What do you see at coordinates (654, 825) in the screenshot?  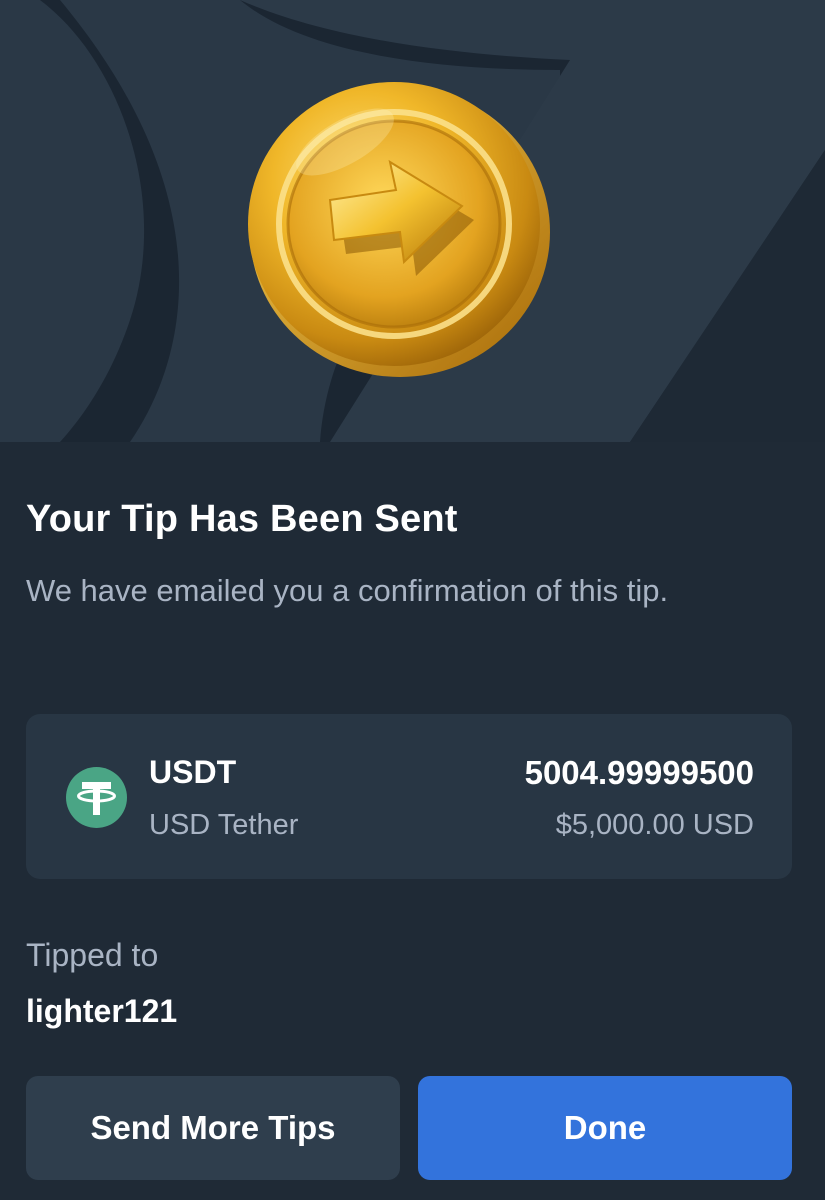 I see `tip-fiat-value: $5,000.00 USD` at bounding box center [654, 825].